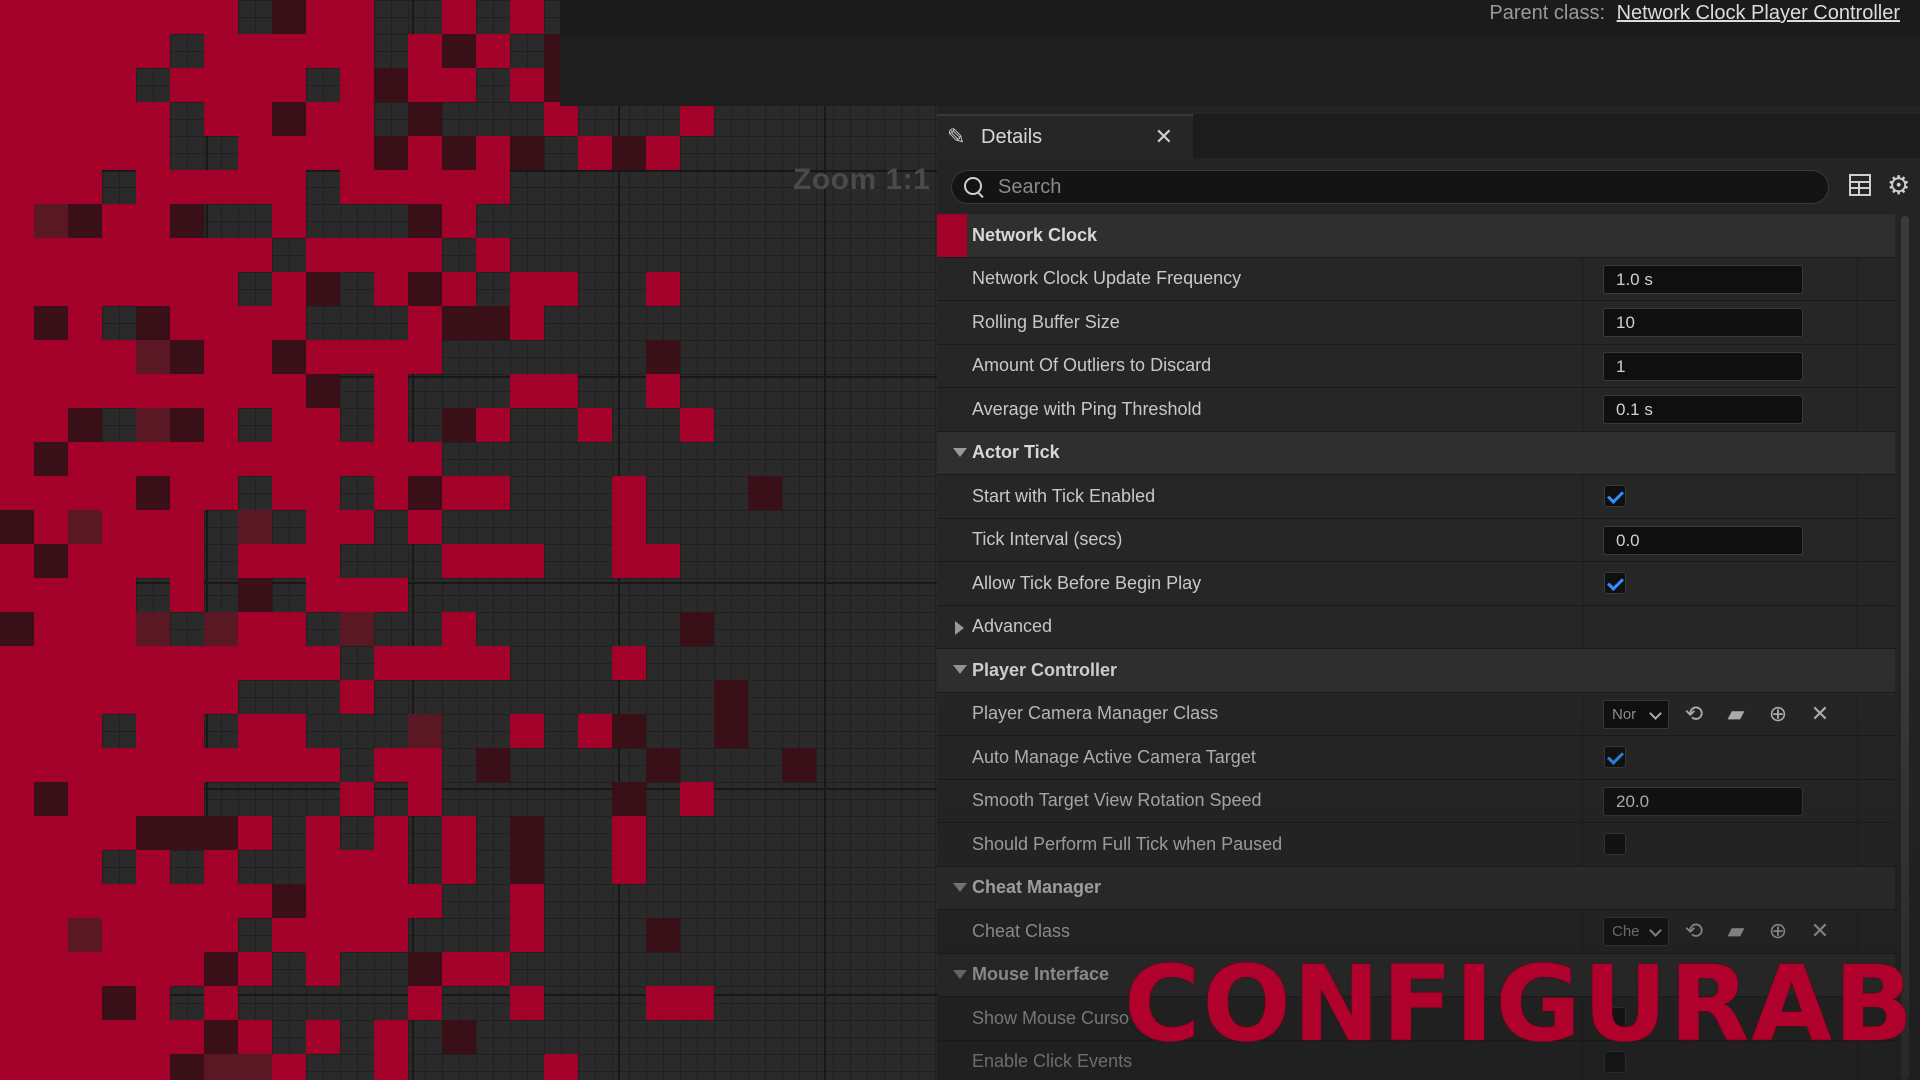 Image resolution: width=1920 pixels, height=1080 pixels. Describe the element at coordinates (1860, 185) in the screenshot. I see `table-view-icon` at that location.